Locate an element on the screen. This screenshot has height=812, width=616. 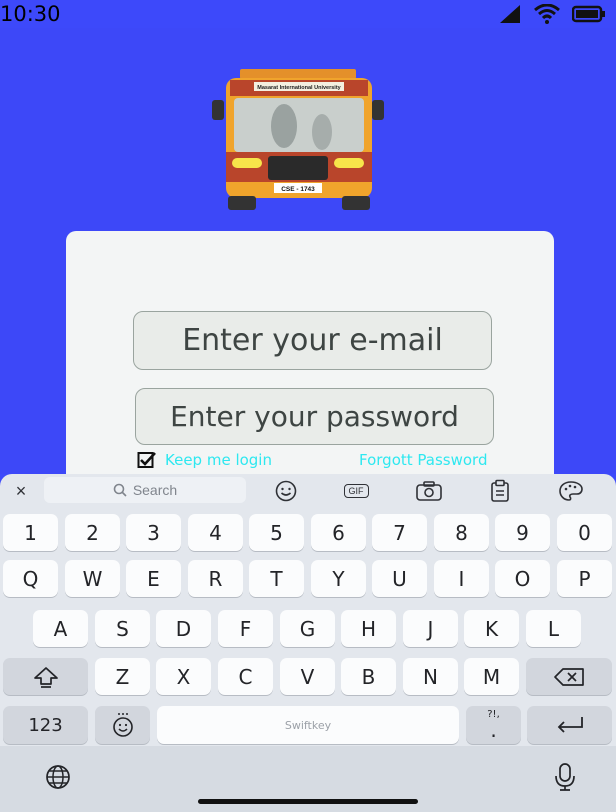
palette-icon is located at coordinates (571, 491).